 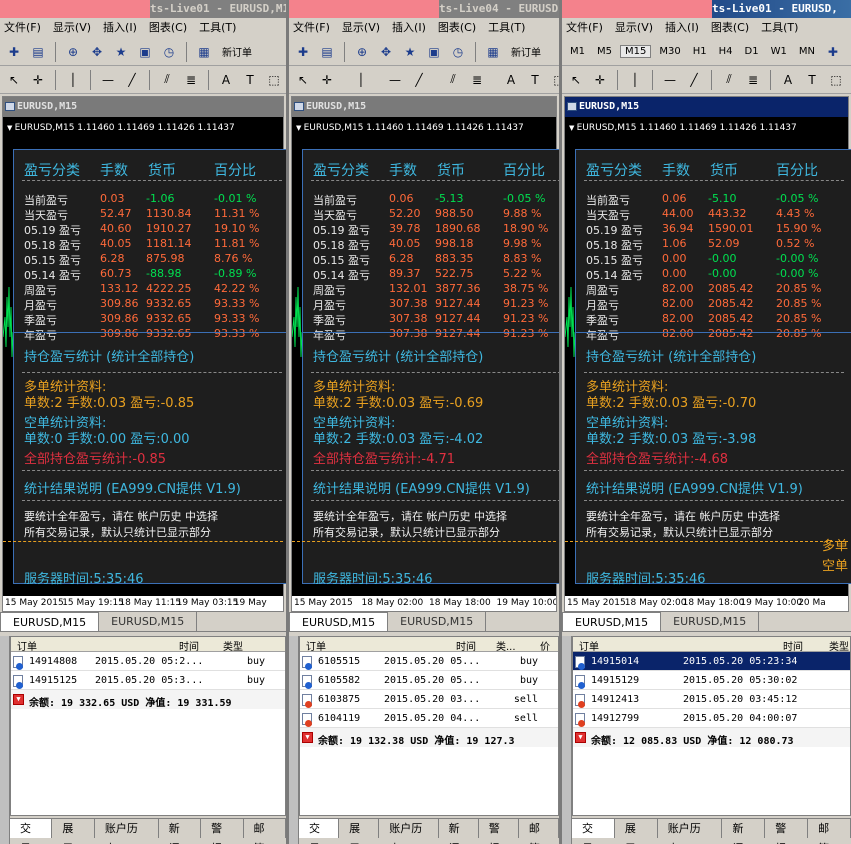 What do you see at coordinates (148, 661) in the screenshot?
I see `table-row: 14914808 2015.05.20 05:2... buy` at bounding box center [148, 661].